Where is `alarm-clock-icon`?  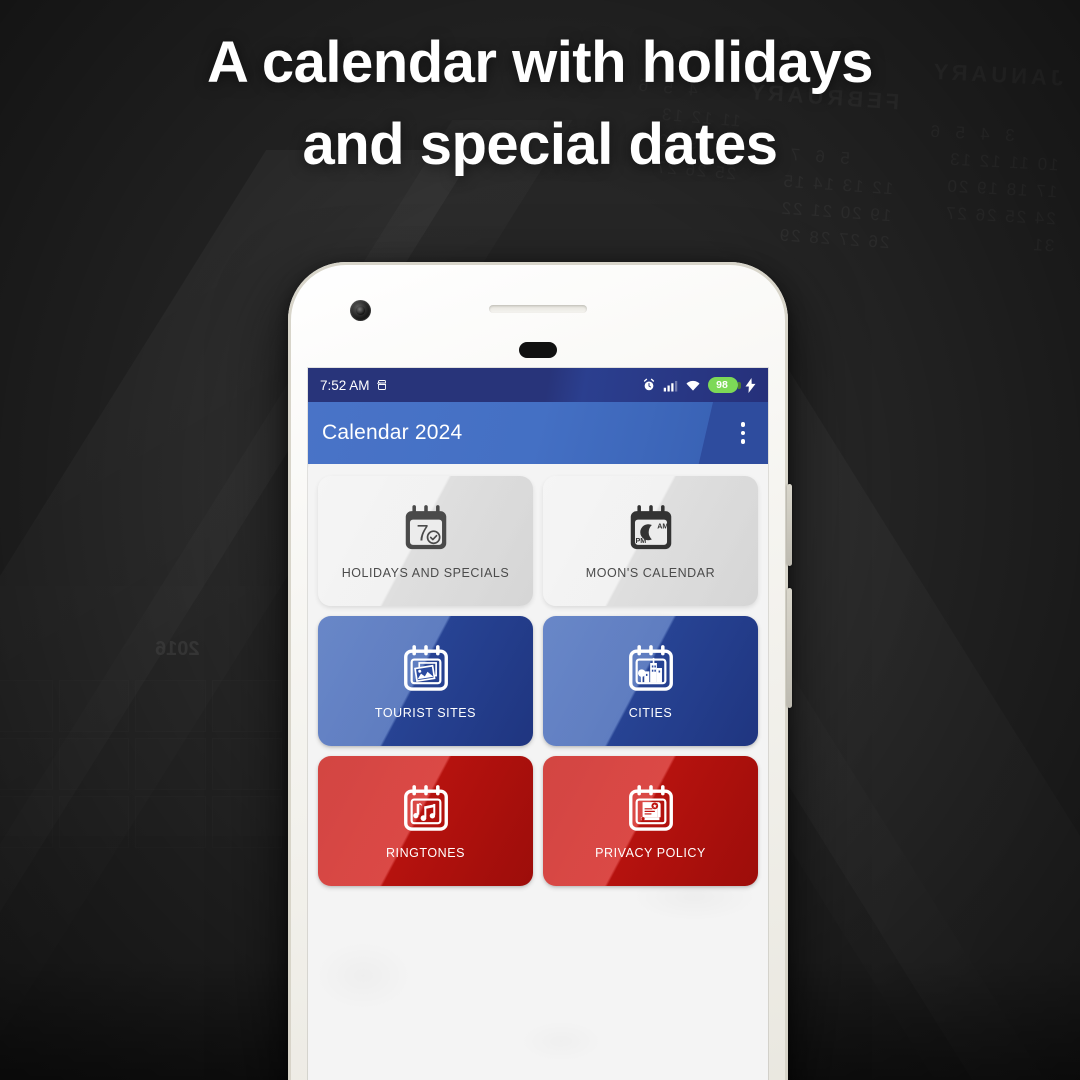 alarm-clock-icon is located at coordinates (649, 384).